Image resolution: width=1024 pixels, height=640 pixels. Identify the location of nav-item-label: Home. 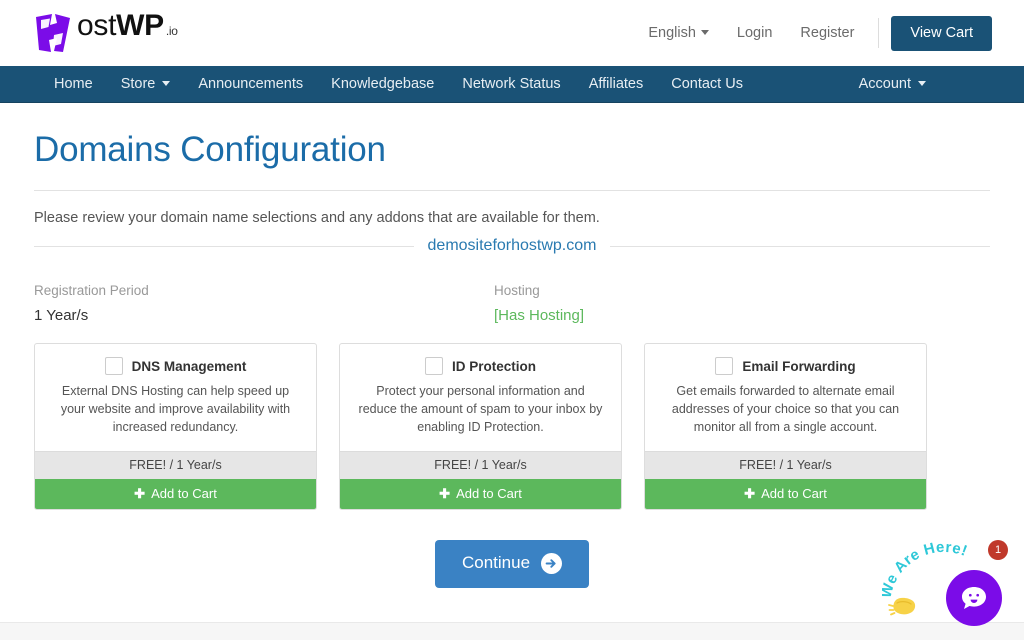
(73, 84).